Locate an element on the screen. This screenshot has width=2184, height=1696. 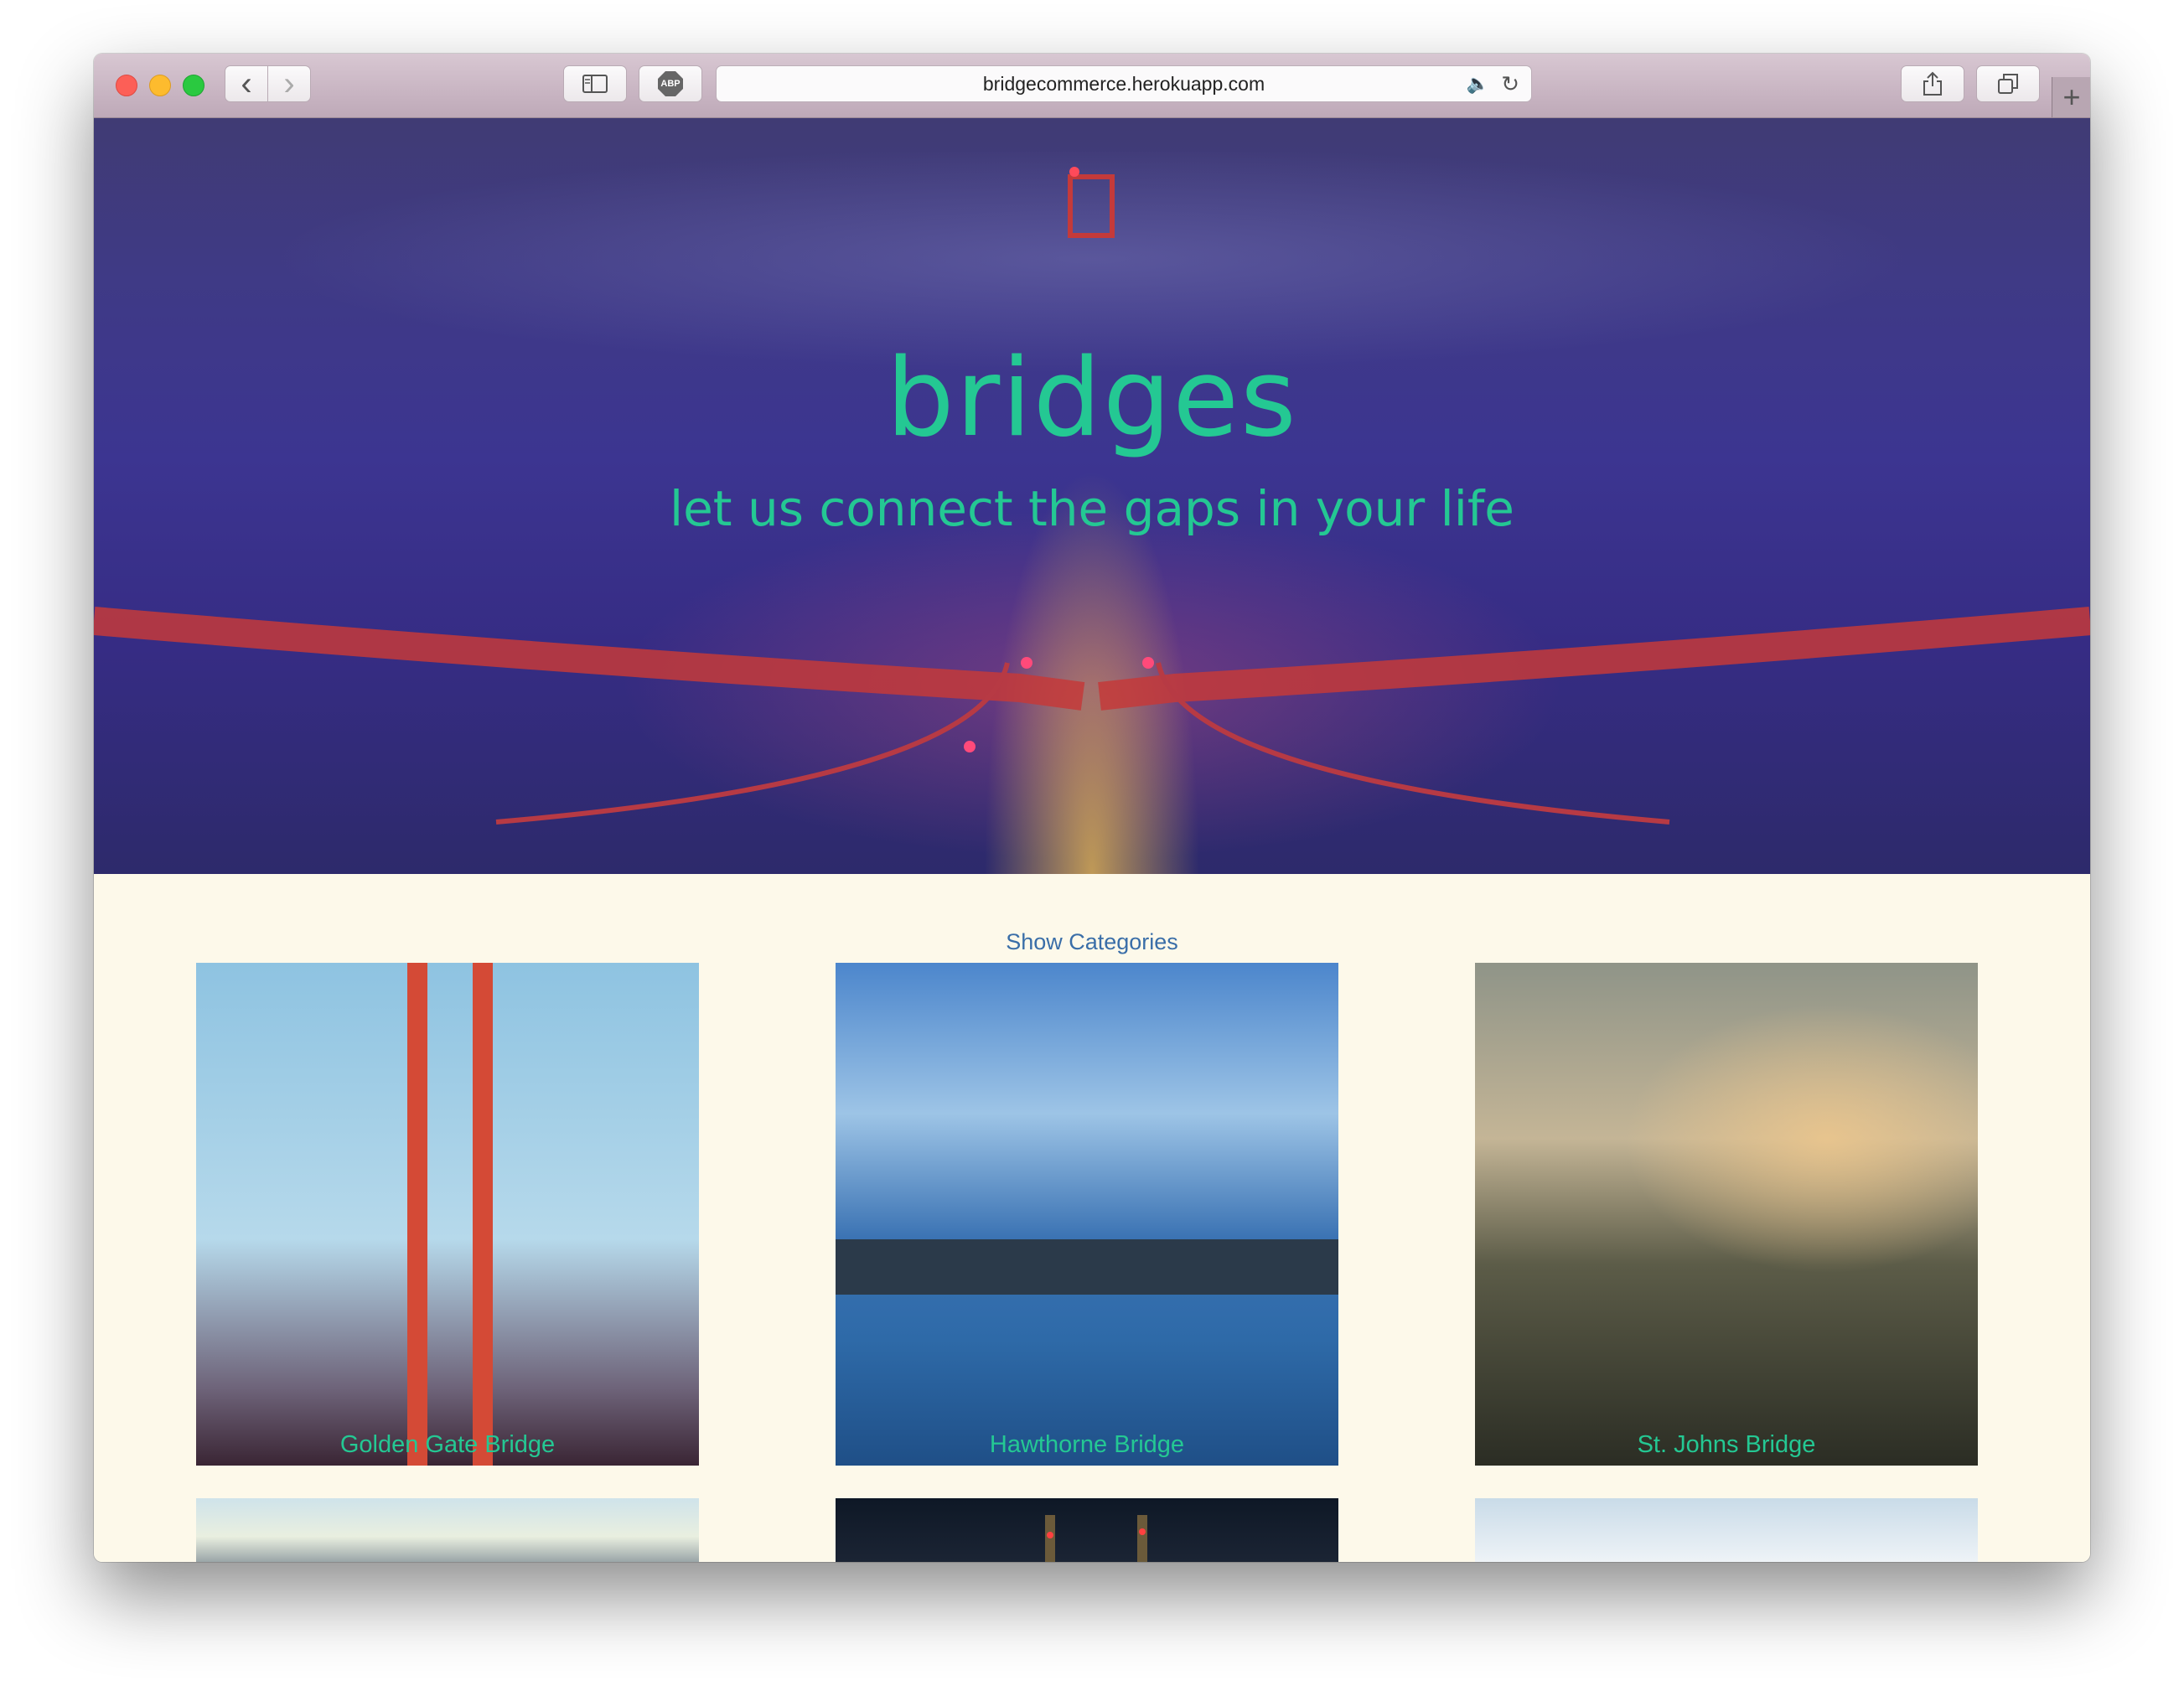
show-tabs-button is located at coordinates (2008, 84).